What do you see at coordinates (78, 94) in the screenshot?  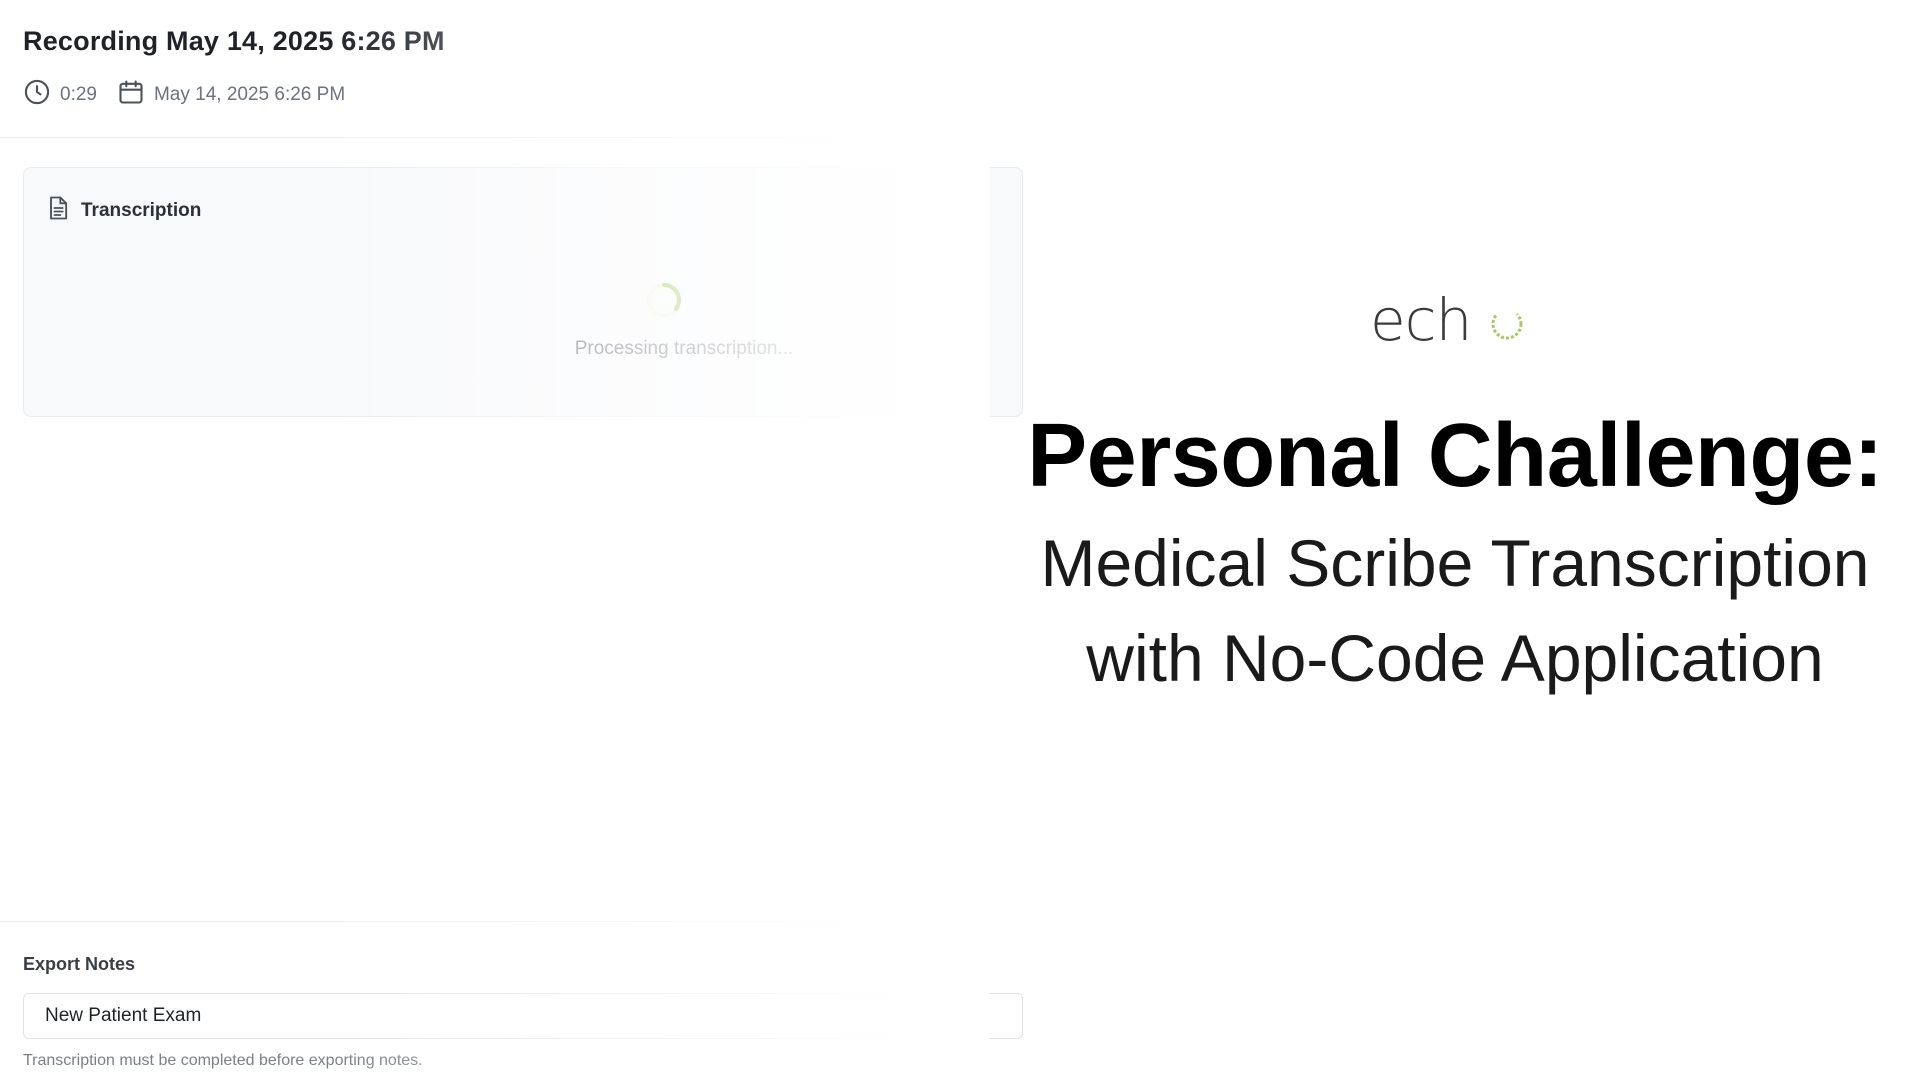 I see `duration-value: 0:29` at bounding box center [78, 94].